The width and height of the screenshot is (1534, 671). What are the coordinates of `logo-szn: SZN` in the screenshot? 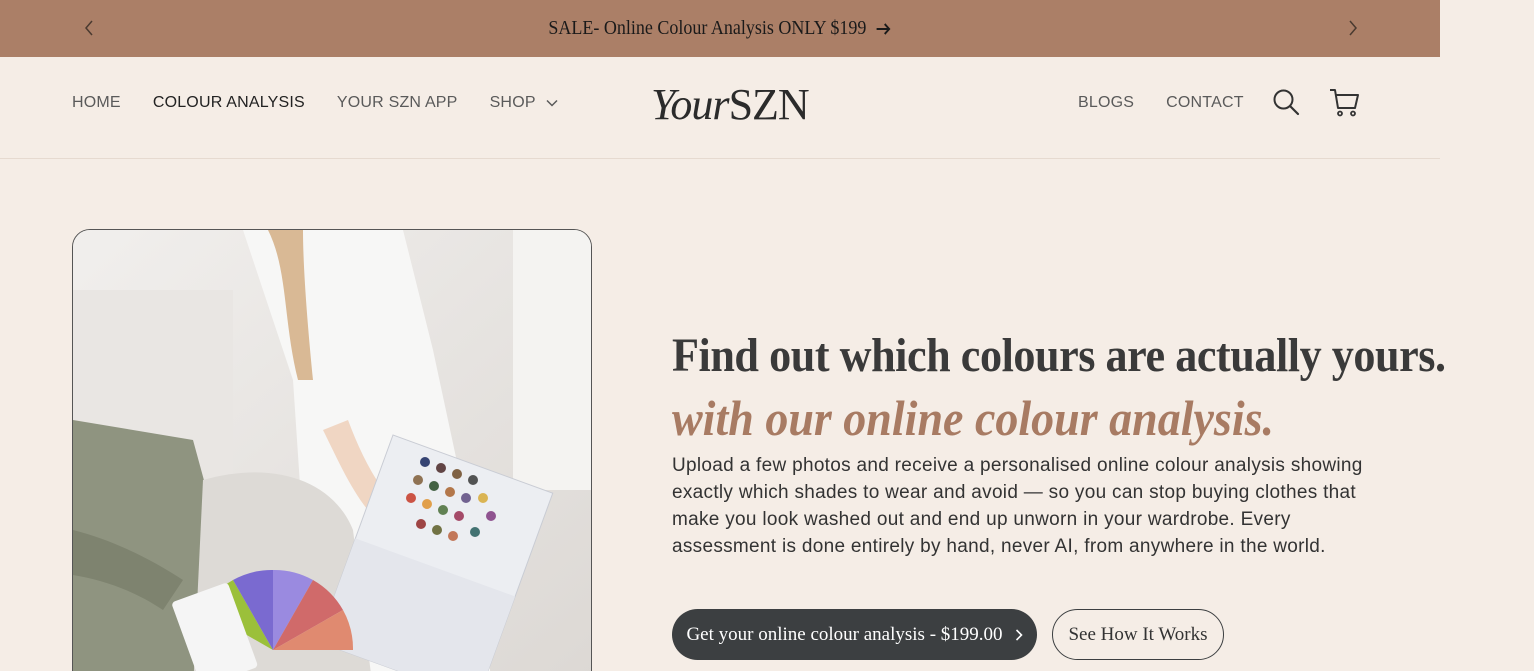 It's located at (769, 104).